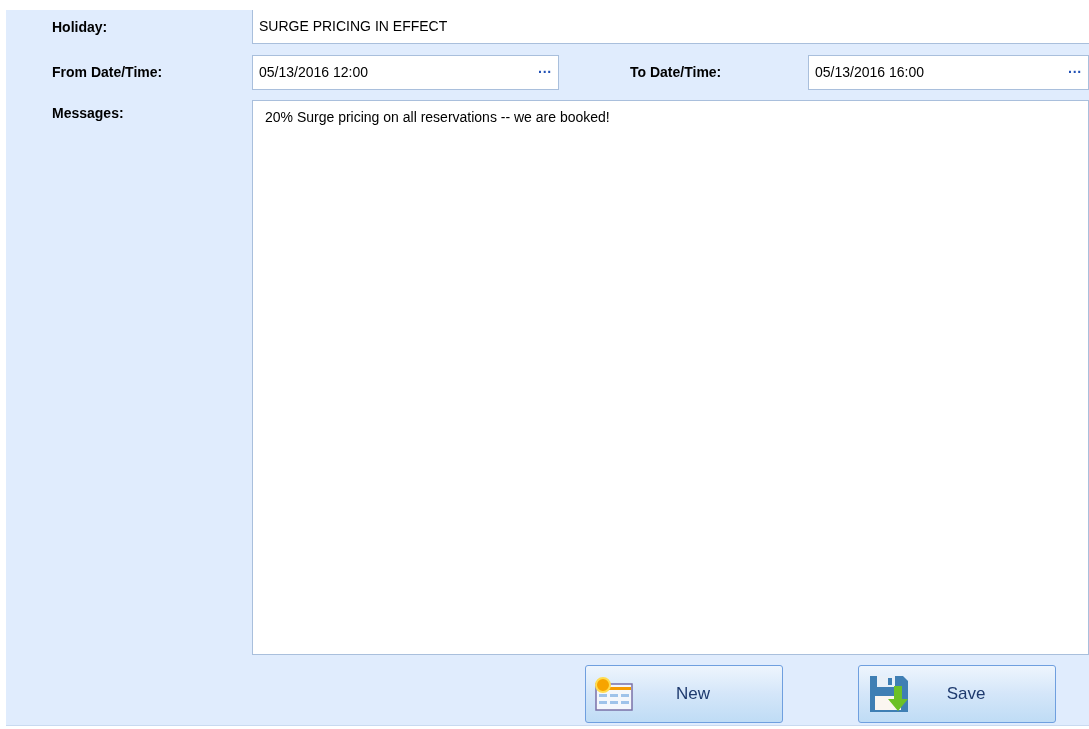 Image resolution: width=1089 pixels, height=729 pixels. I want to click on new-form-icon, so click(614, 694).